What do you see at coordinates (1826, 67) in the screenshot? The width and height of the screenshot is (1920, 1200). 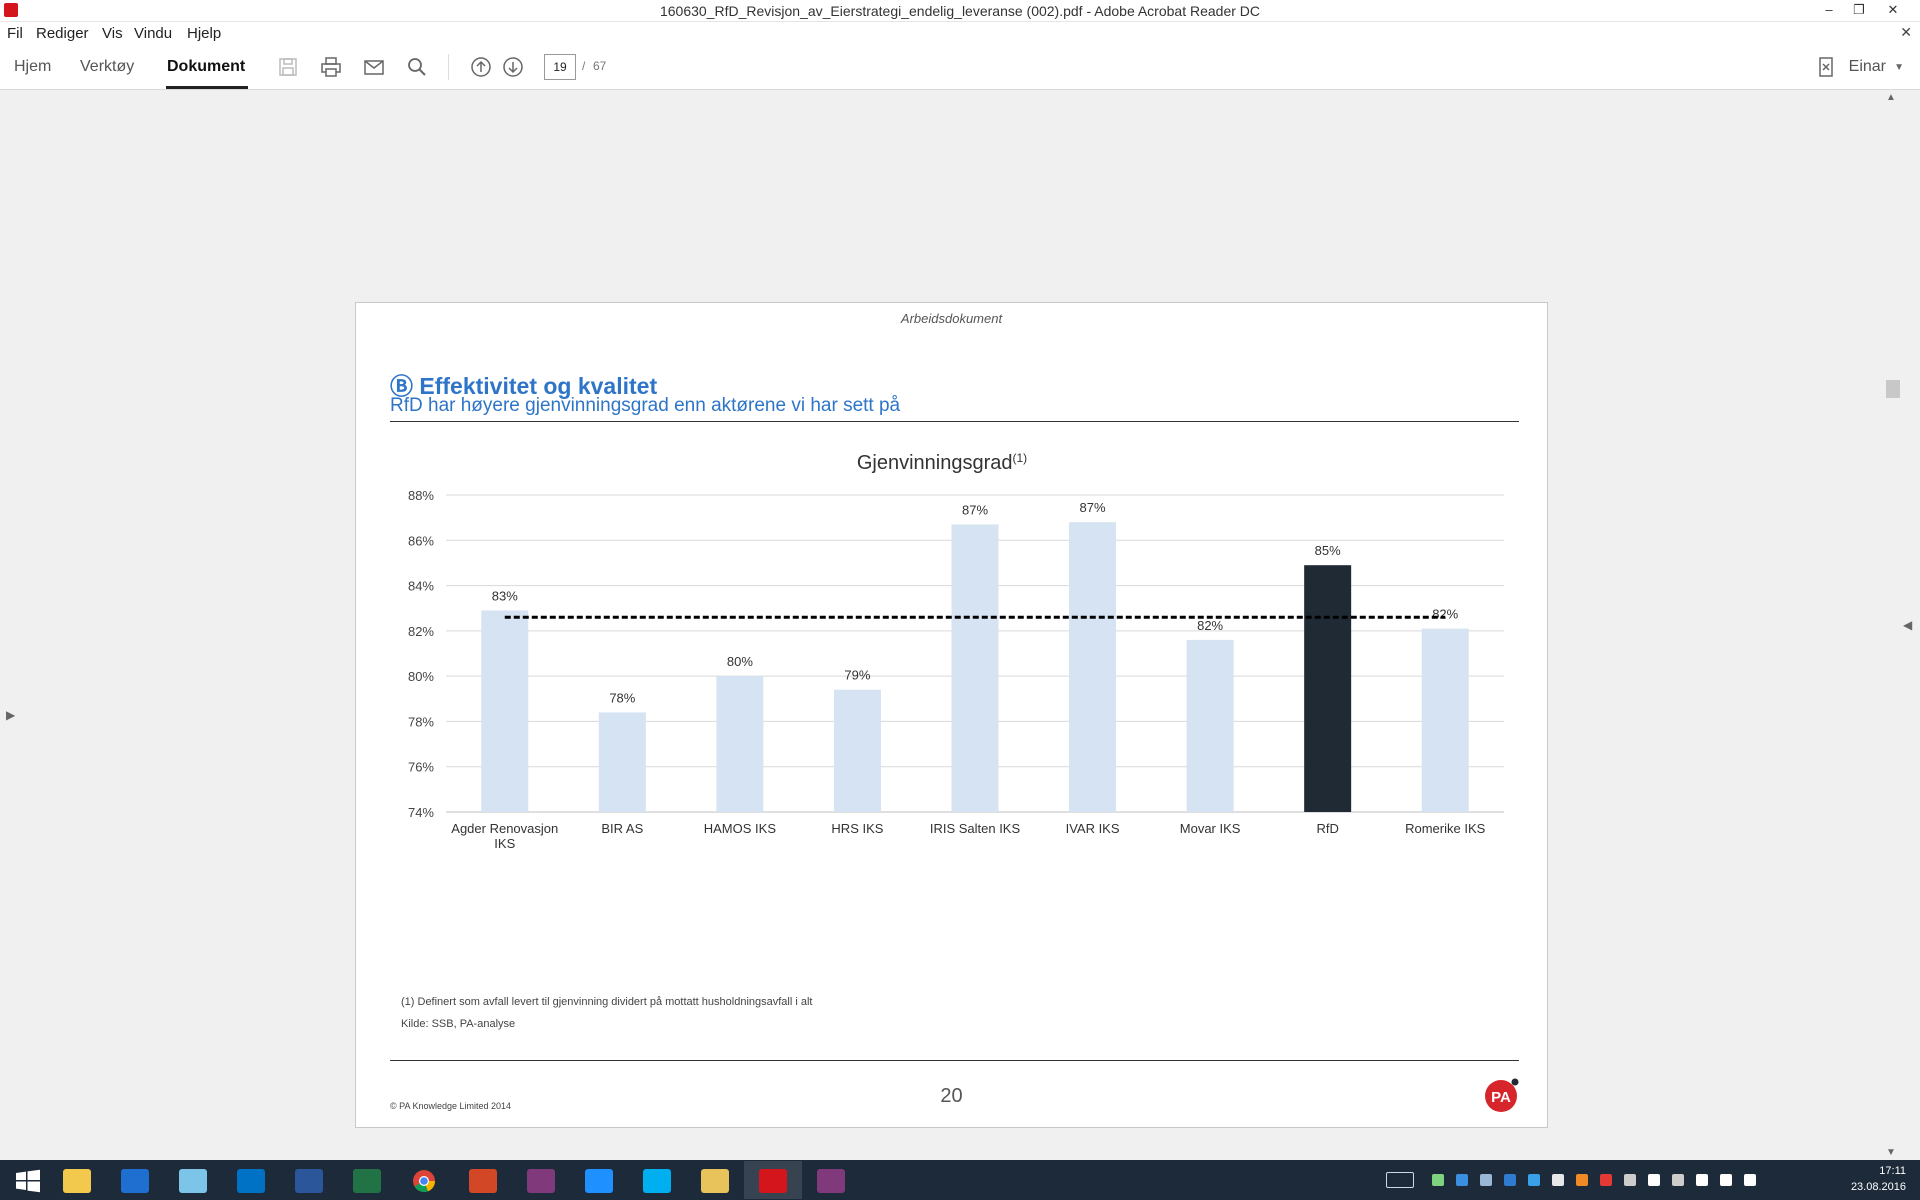 I see `document-close-icon` at bounding box center [1826, 67].